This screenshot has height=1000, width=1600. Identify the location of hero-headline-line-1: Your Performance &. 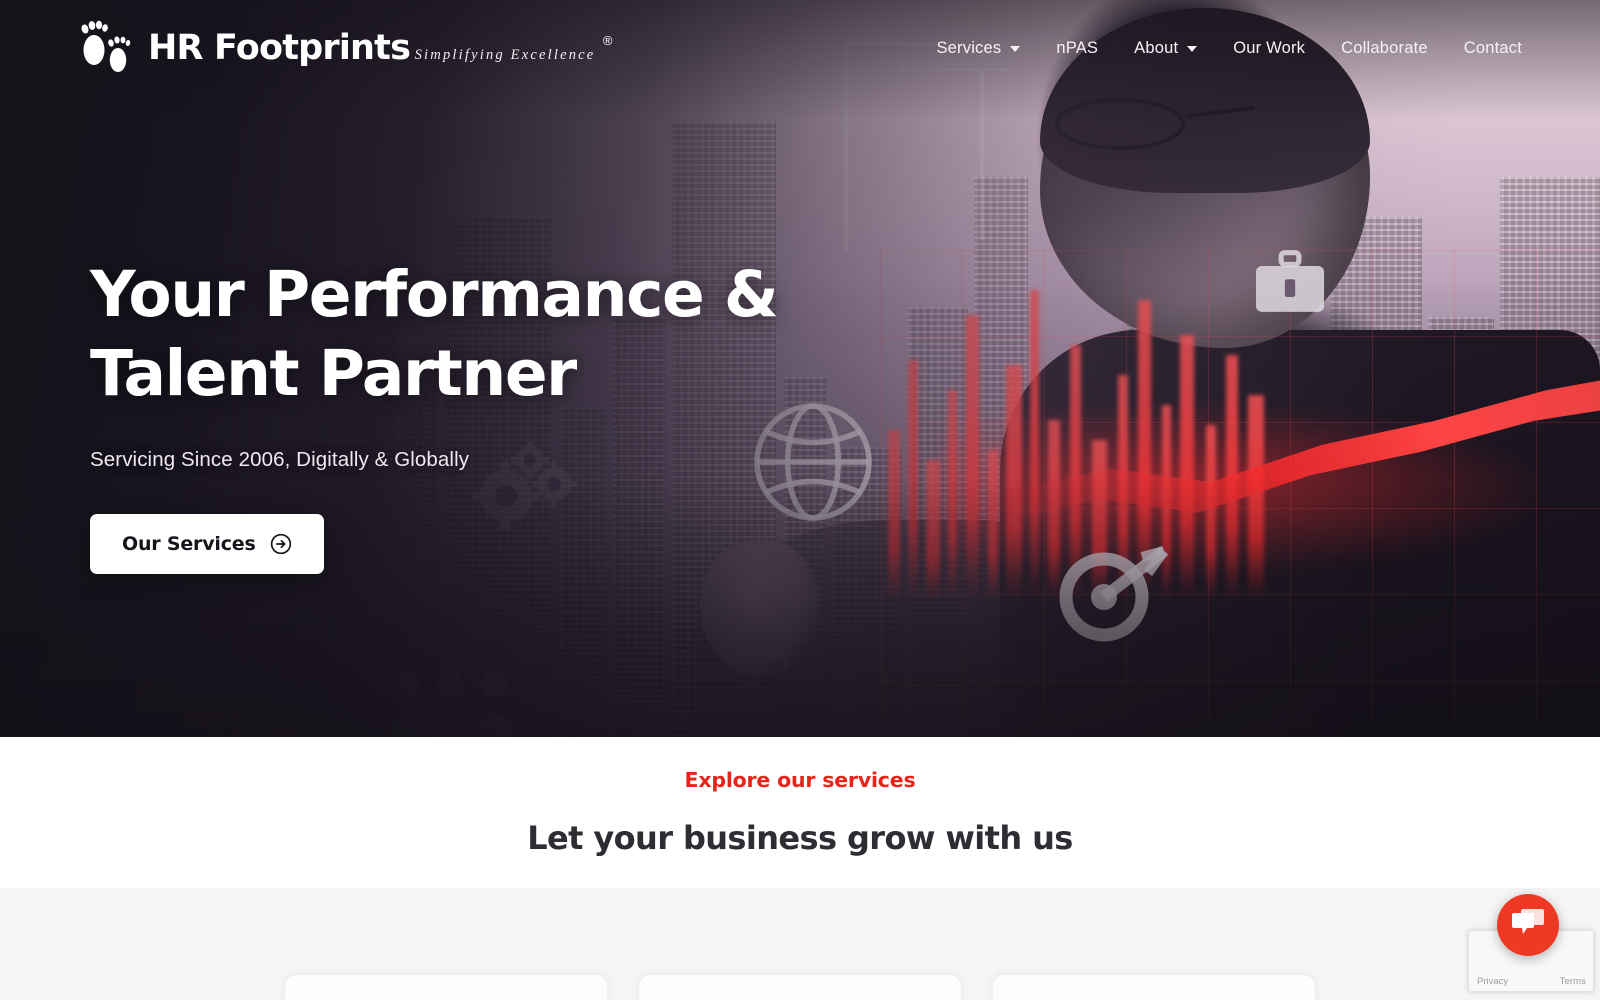
(434, 294).